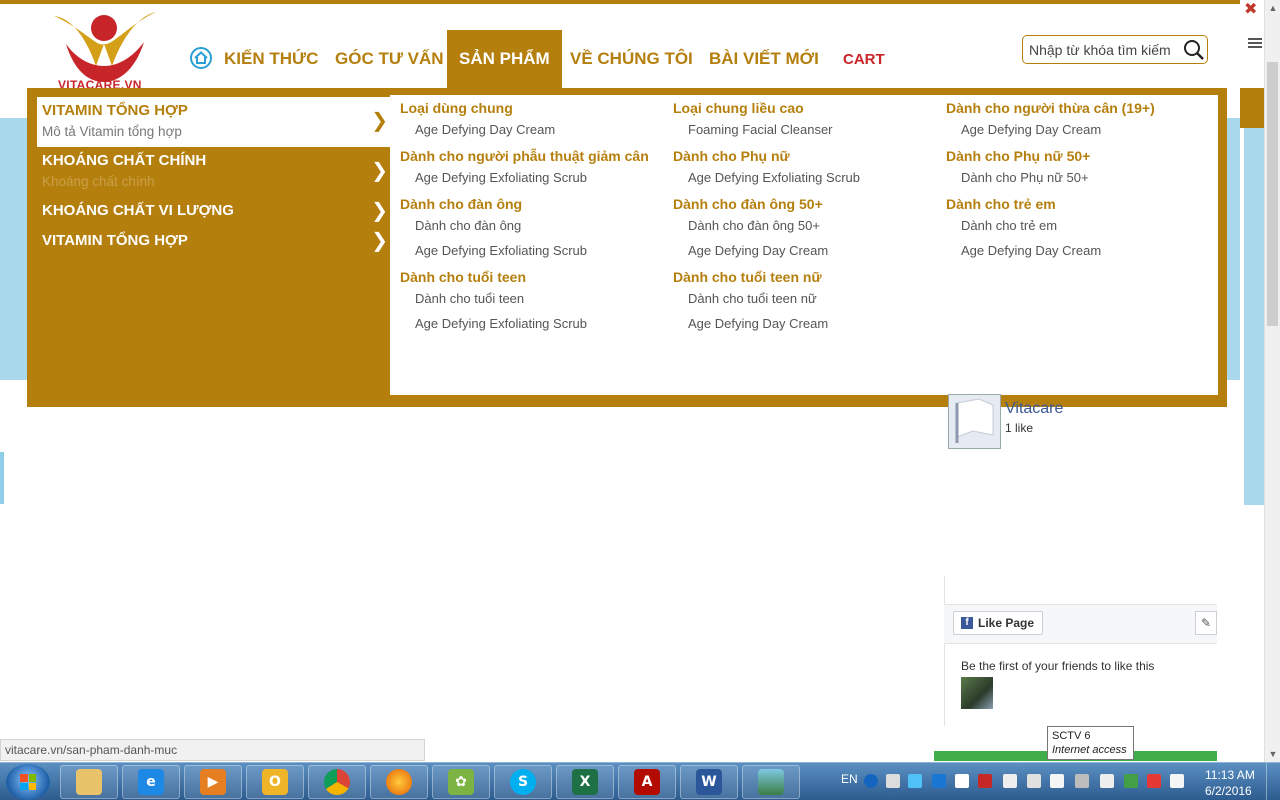 The image size is (1280, 800). What do you see at coordinates (1272, 754) in the screenshot?
I see `scroll-down-icon: ▼` at bounding box center [1272, 754].